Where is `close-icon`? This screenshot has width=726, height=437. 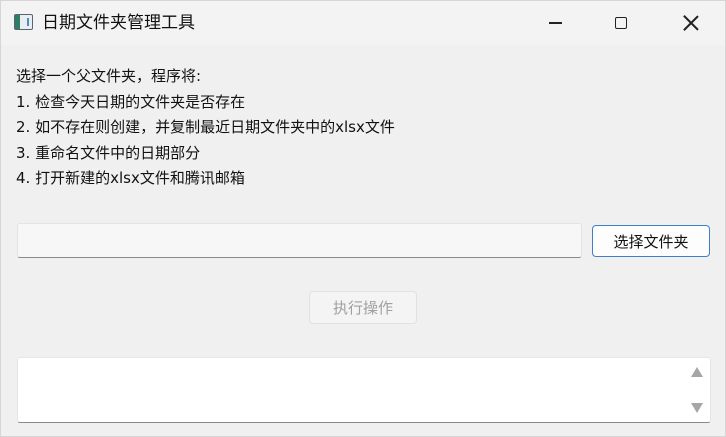
close-icon is located at coordinates (691, 23).